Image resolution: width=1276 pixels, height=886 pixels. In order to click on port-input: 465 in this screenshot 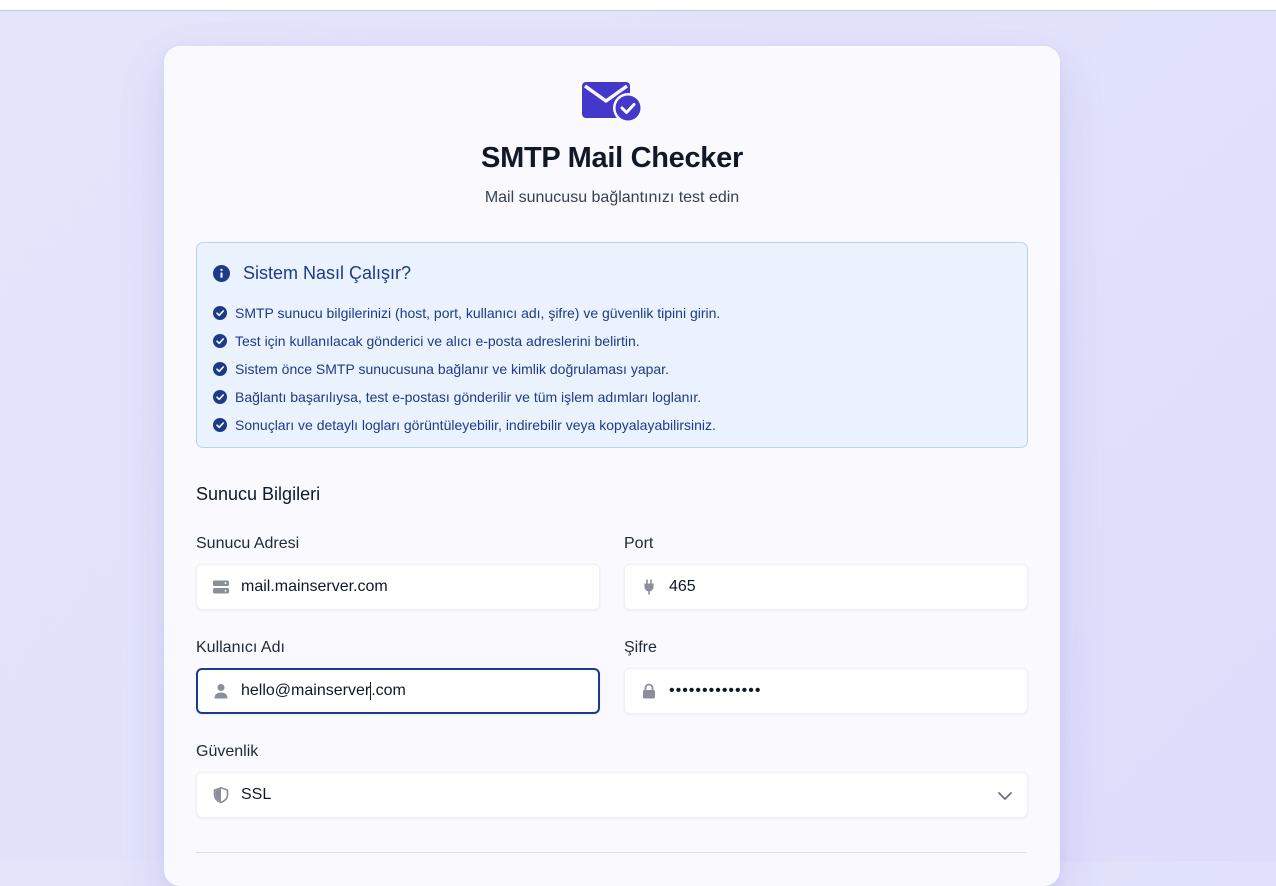, I will do `click(826, 587)`.